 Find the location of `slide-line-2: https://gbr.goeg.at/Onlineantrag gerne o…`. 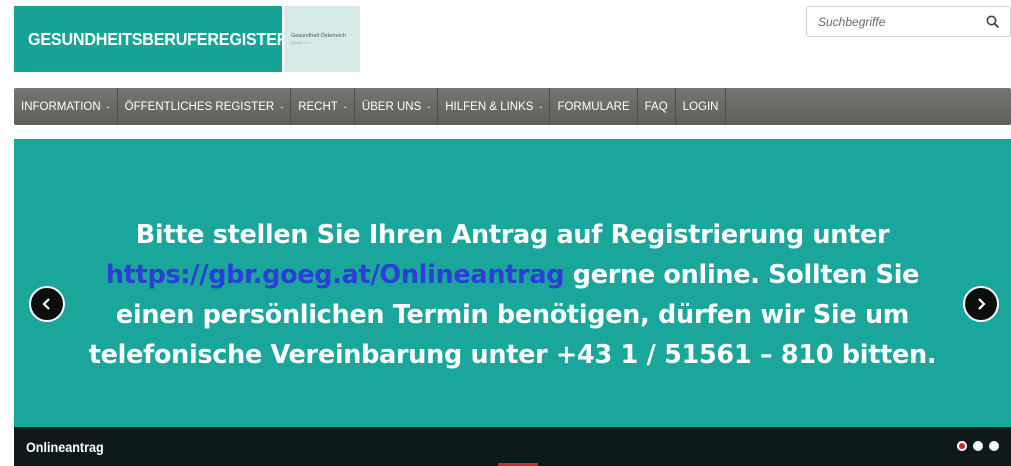

slide-line-2: https://gbr.goeg.at/Onlineantrag gerne o… is located at coordinates (512, 275).